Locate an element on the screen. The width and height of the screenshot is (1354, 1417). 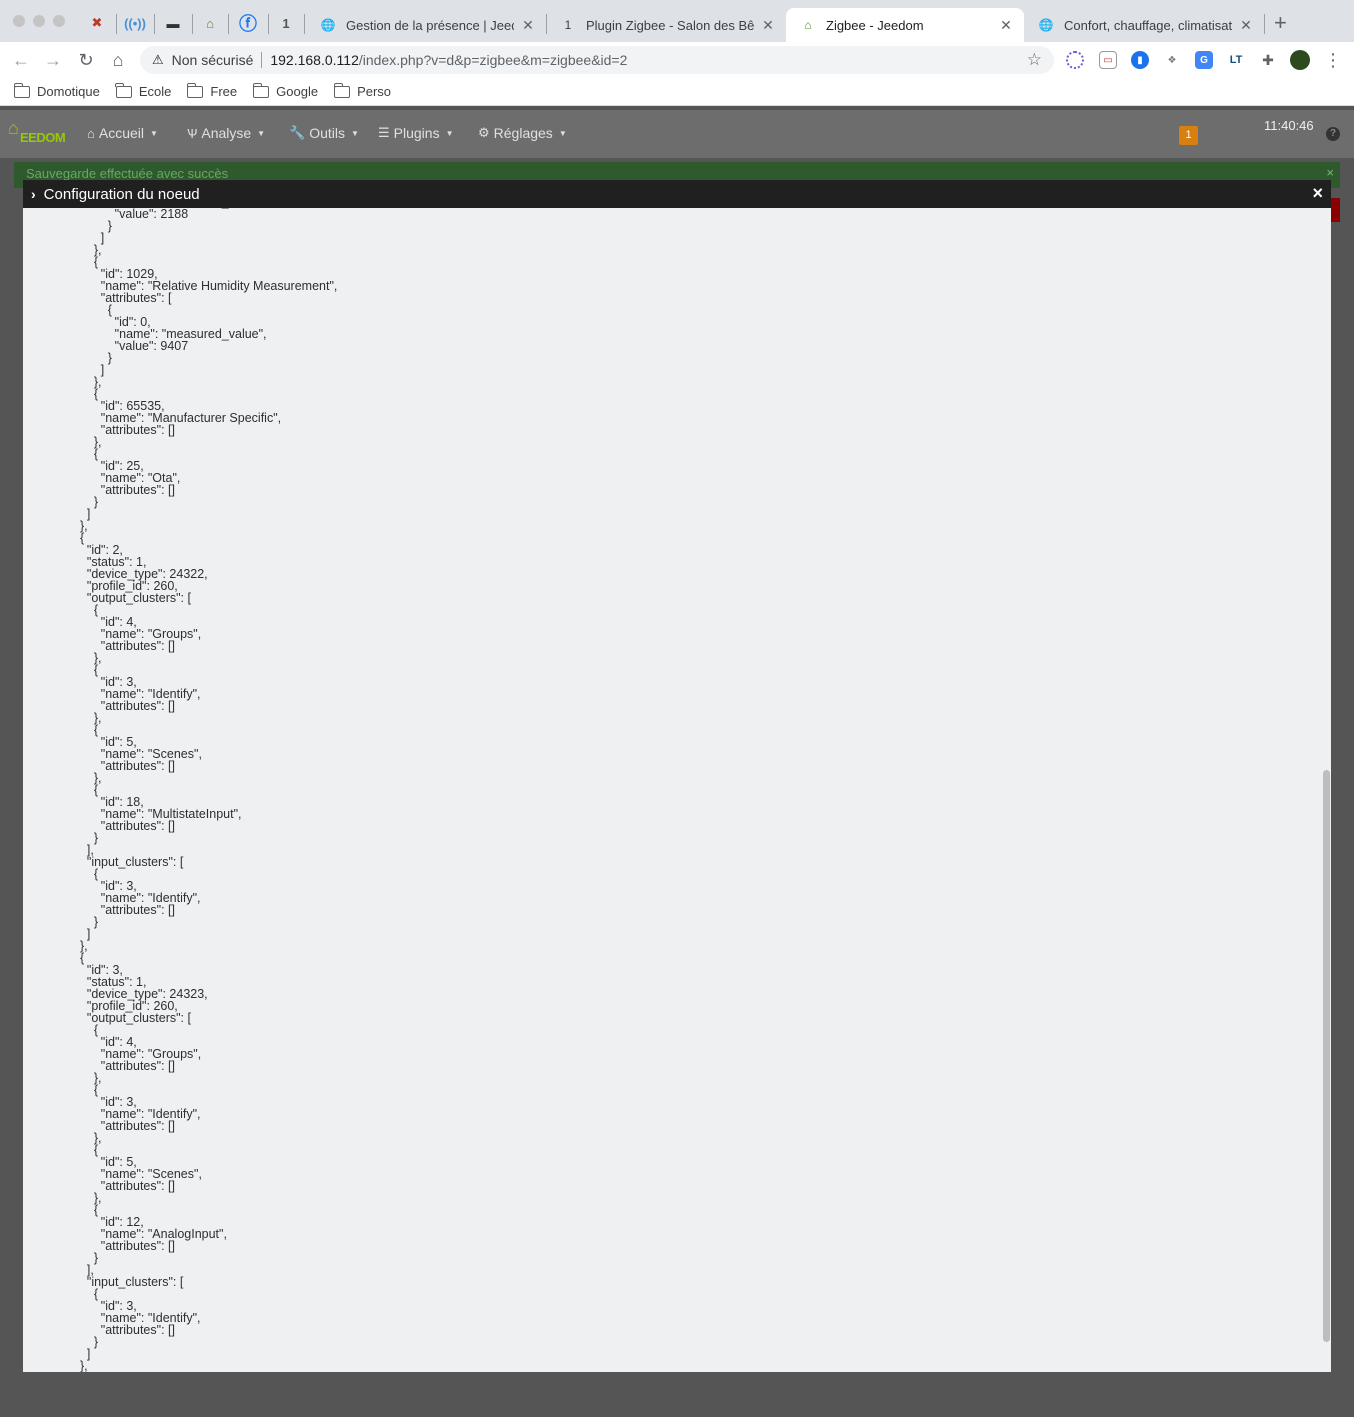
bookmark-ecole: Ecole is located at coordinates (143, 90).